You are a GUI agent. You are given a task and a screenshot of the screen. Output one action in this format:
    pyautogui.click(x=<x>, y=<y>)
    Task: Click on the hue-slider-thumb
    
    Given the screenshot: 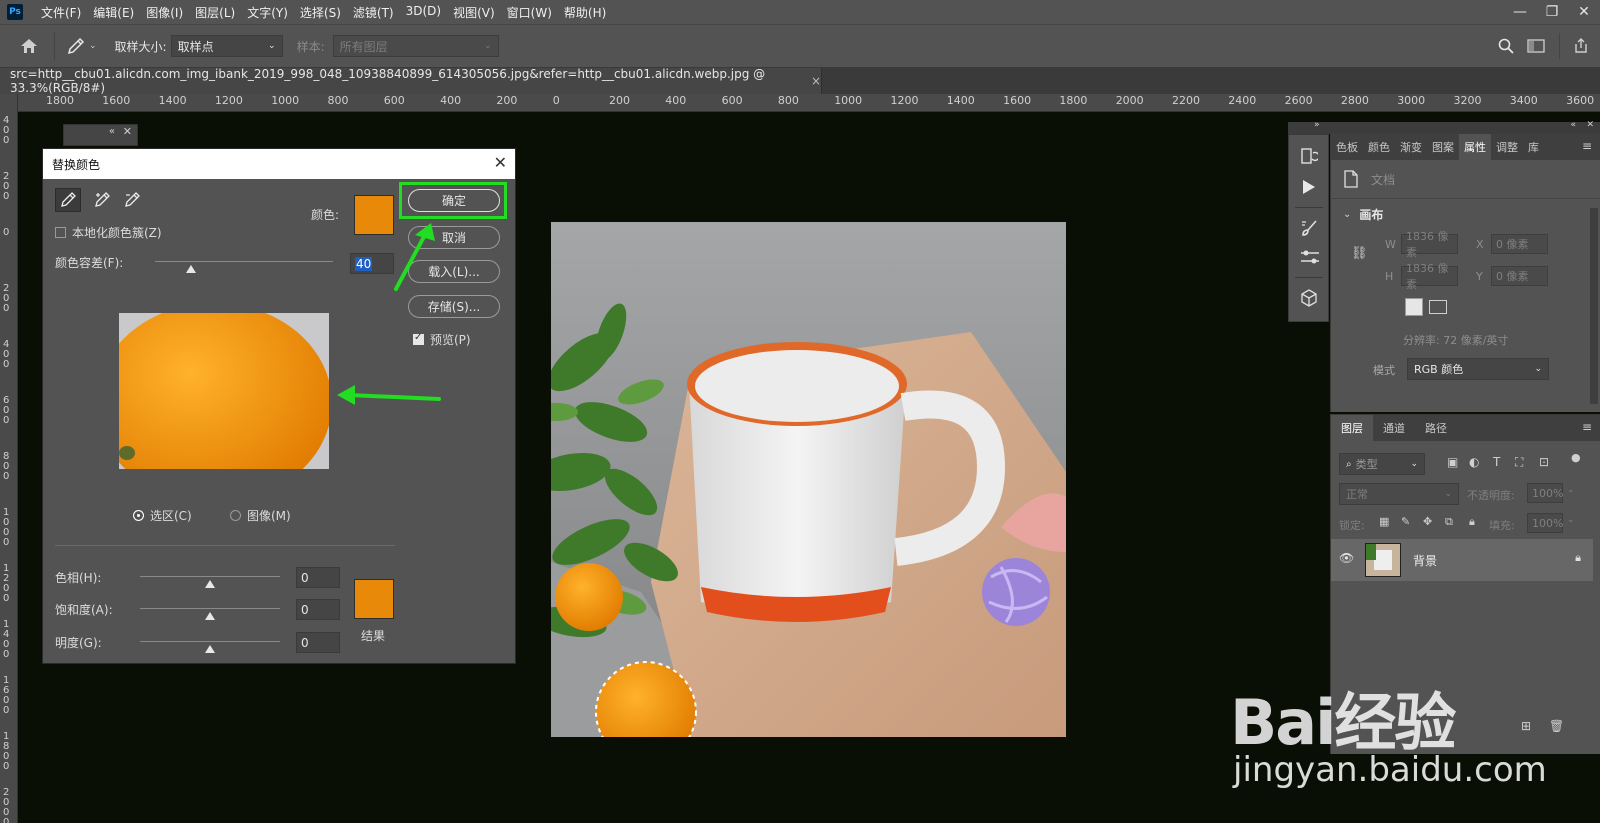 What is the action you would take?
    pyautogui.click(x=210, y=584)
    